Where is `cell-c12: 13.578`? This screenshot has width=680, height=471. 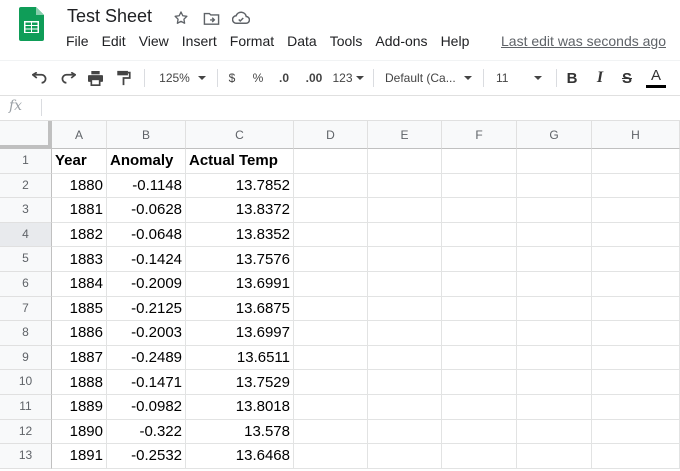 cell-c12: 13.578 is located at coordinates (240, 432).